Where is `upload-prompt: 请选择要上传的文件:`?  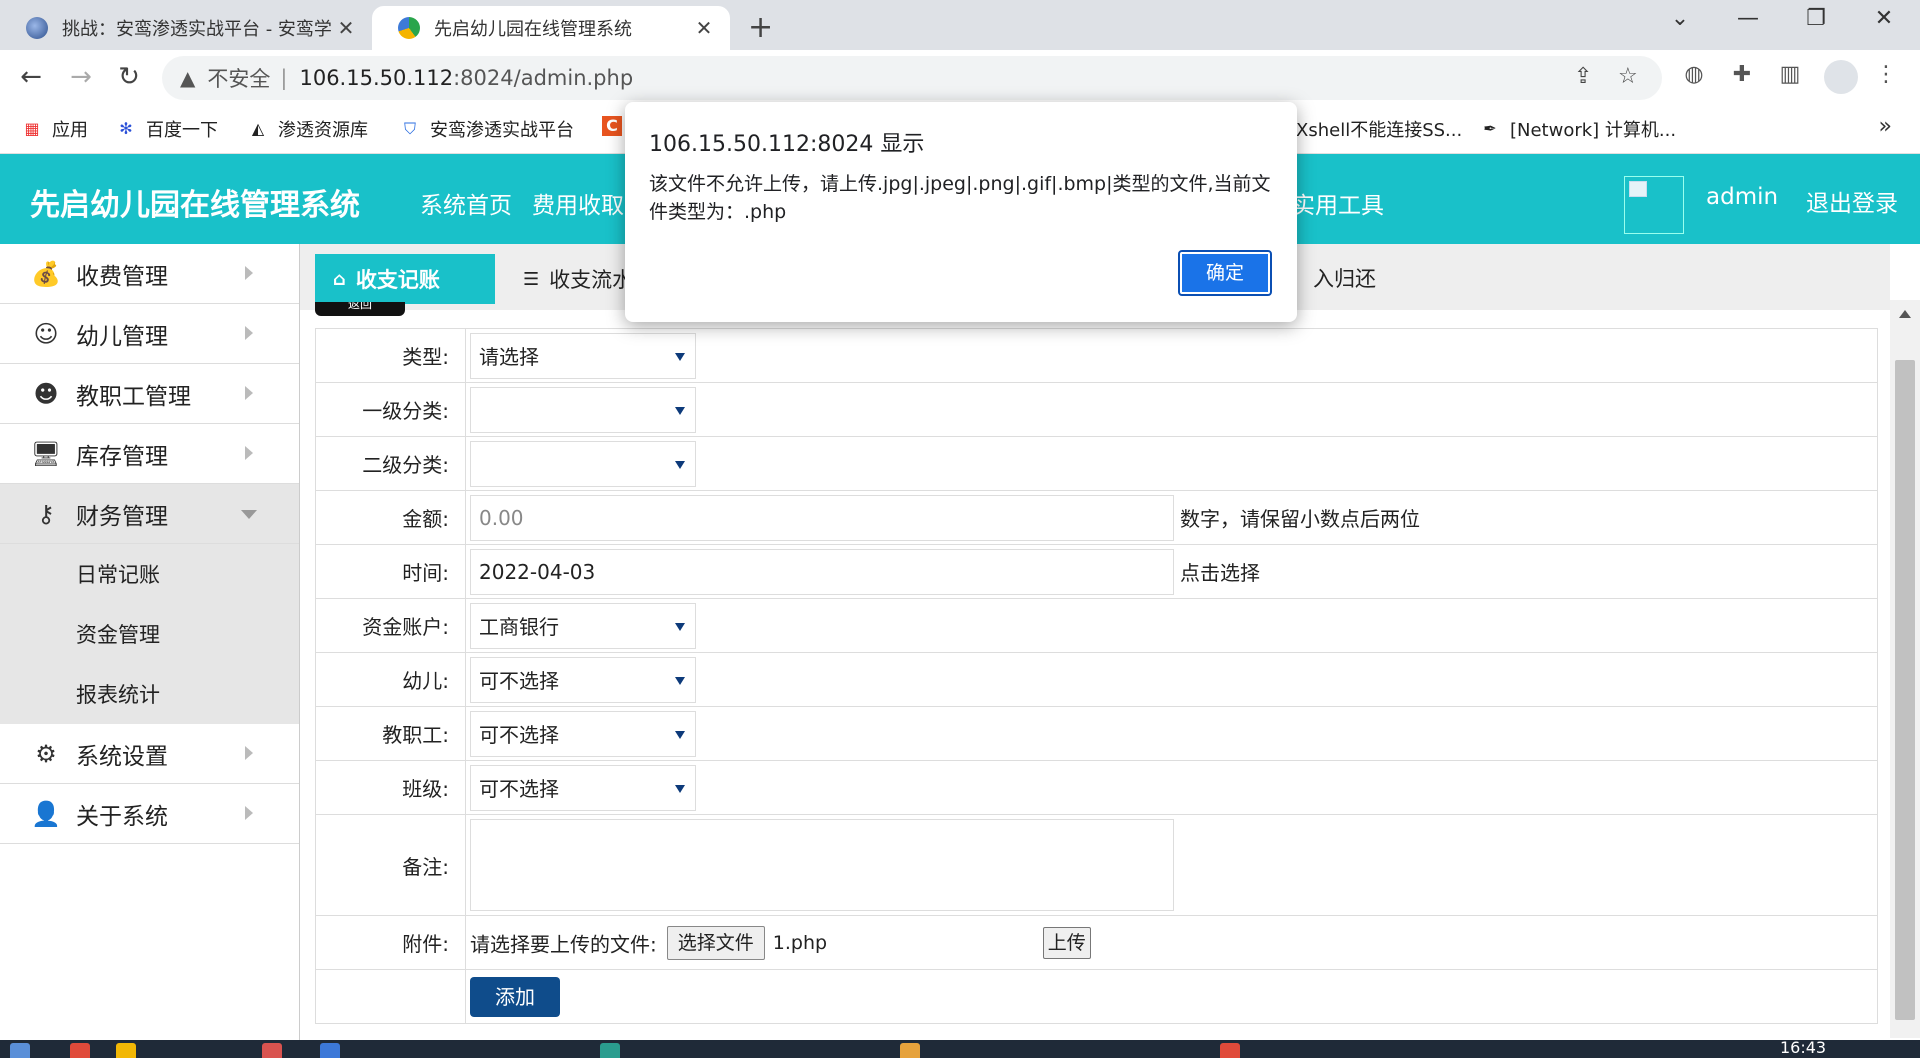
upload-prompt: 请选择要上传的文件: is located at coordinates (563, 944).